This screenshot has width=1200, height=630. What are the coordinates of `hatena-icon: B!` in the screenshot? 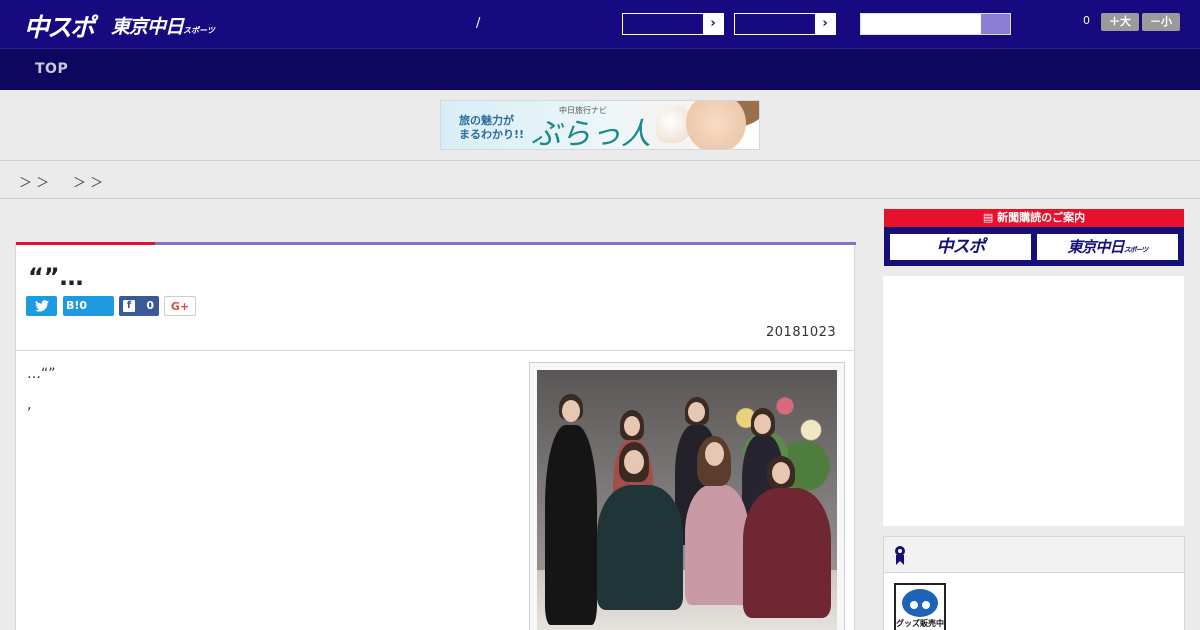 It's located at (73, 305).